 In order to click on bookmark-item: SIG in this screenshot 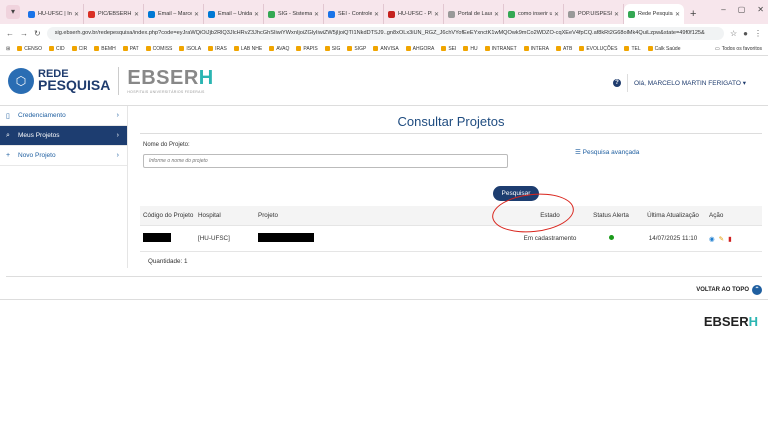, I will do `click(332, 49)`.